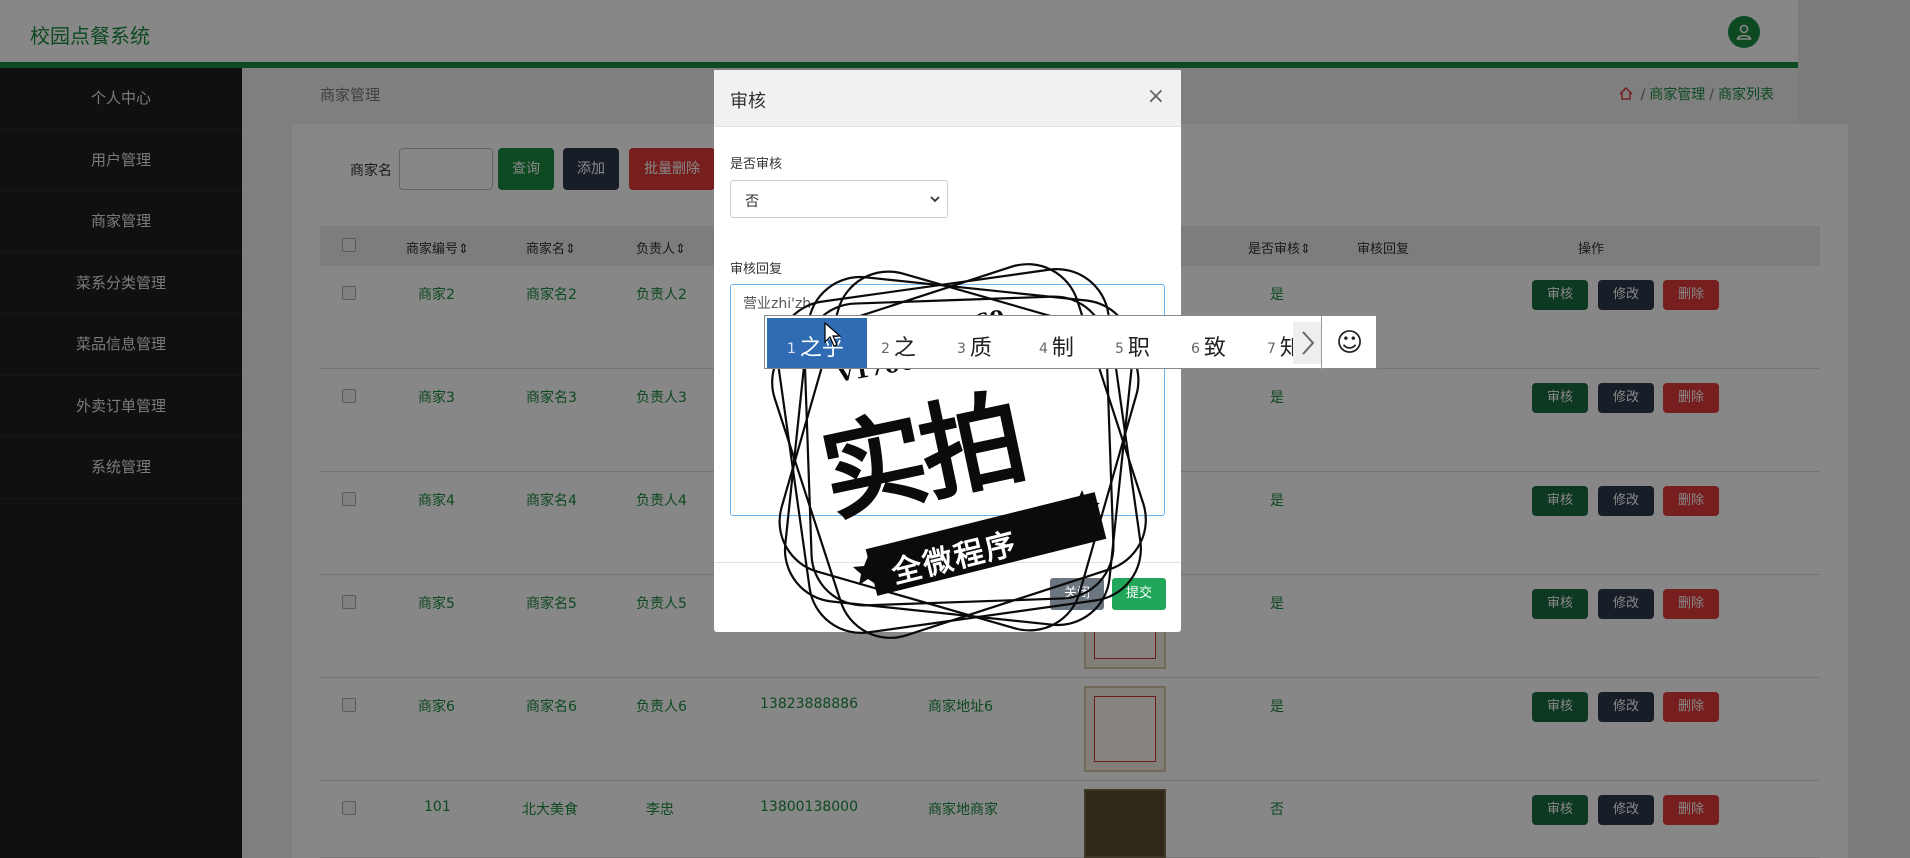  What do you see at coordinates (935, 199) in the screenshot?
I see `chevron-down-icon` at bounding box center [935, 199].